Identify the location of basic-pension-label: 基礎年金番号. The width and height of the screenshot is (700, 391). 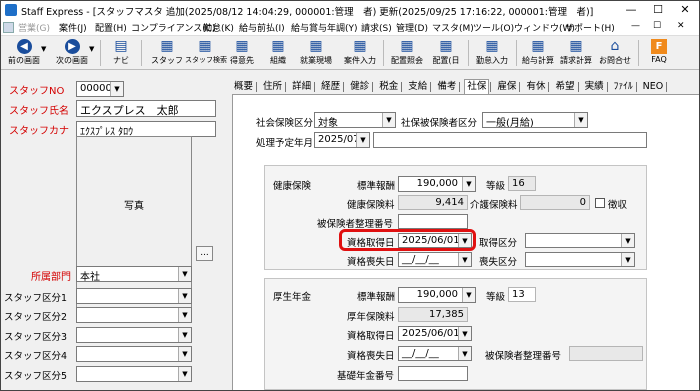
(366, 376).